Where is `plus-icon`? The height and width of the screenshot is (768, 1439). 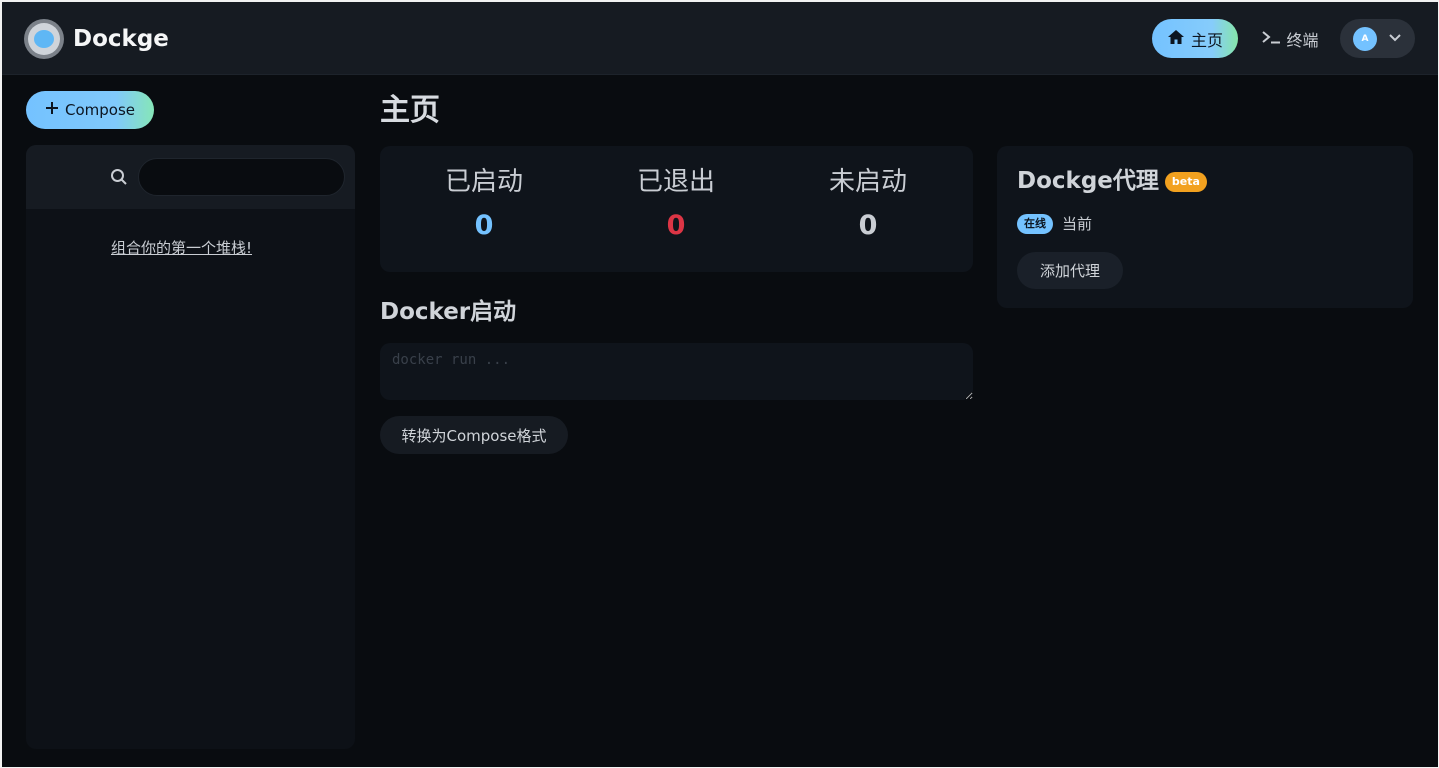
plus-icon is located at coordinates (52, 110).